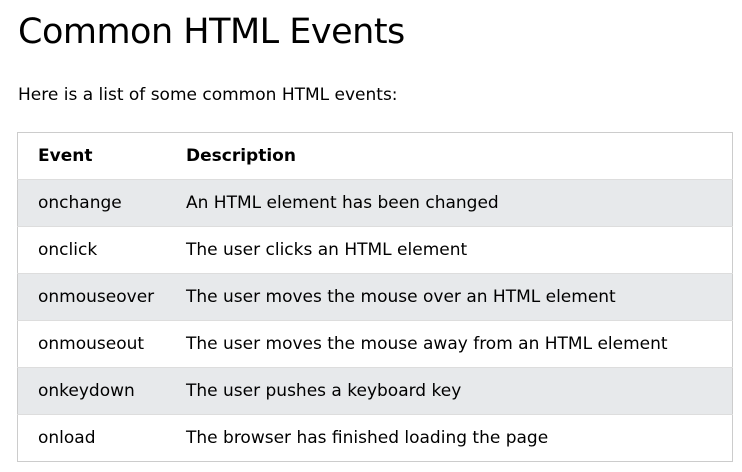  Describe the element at coordinates (101, 156) in the screenshot. I see `column-header-event: Event` at that location.